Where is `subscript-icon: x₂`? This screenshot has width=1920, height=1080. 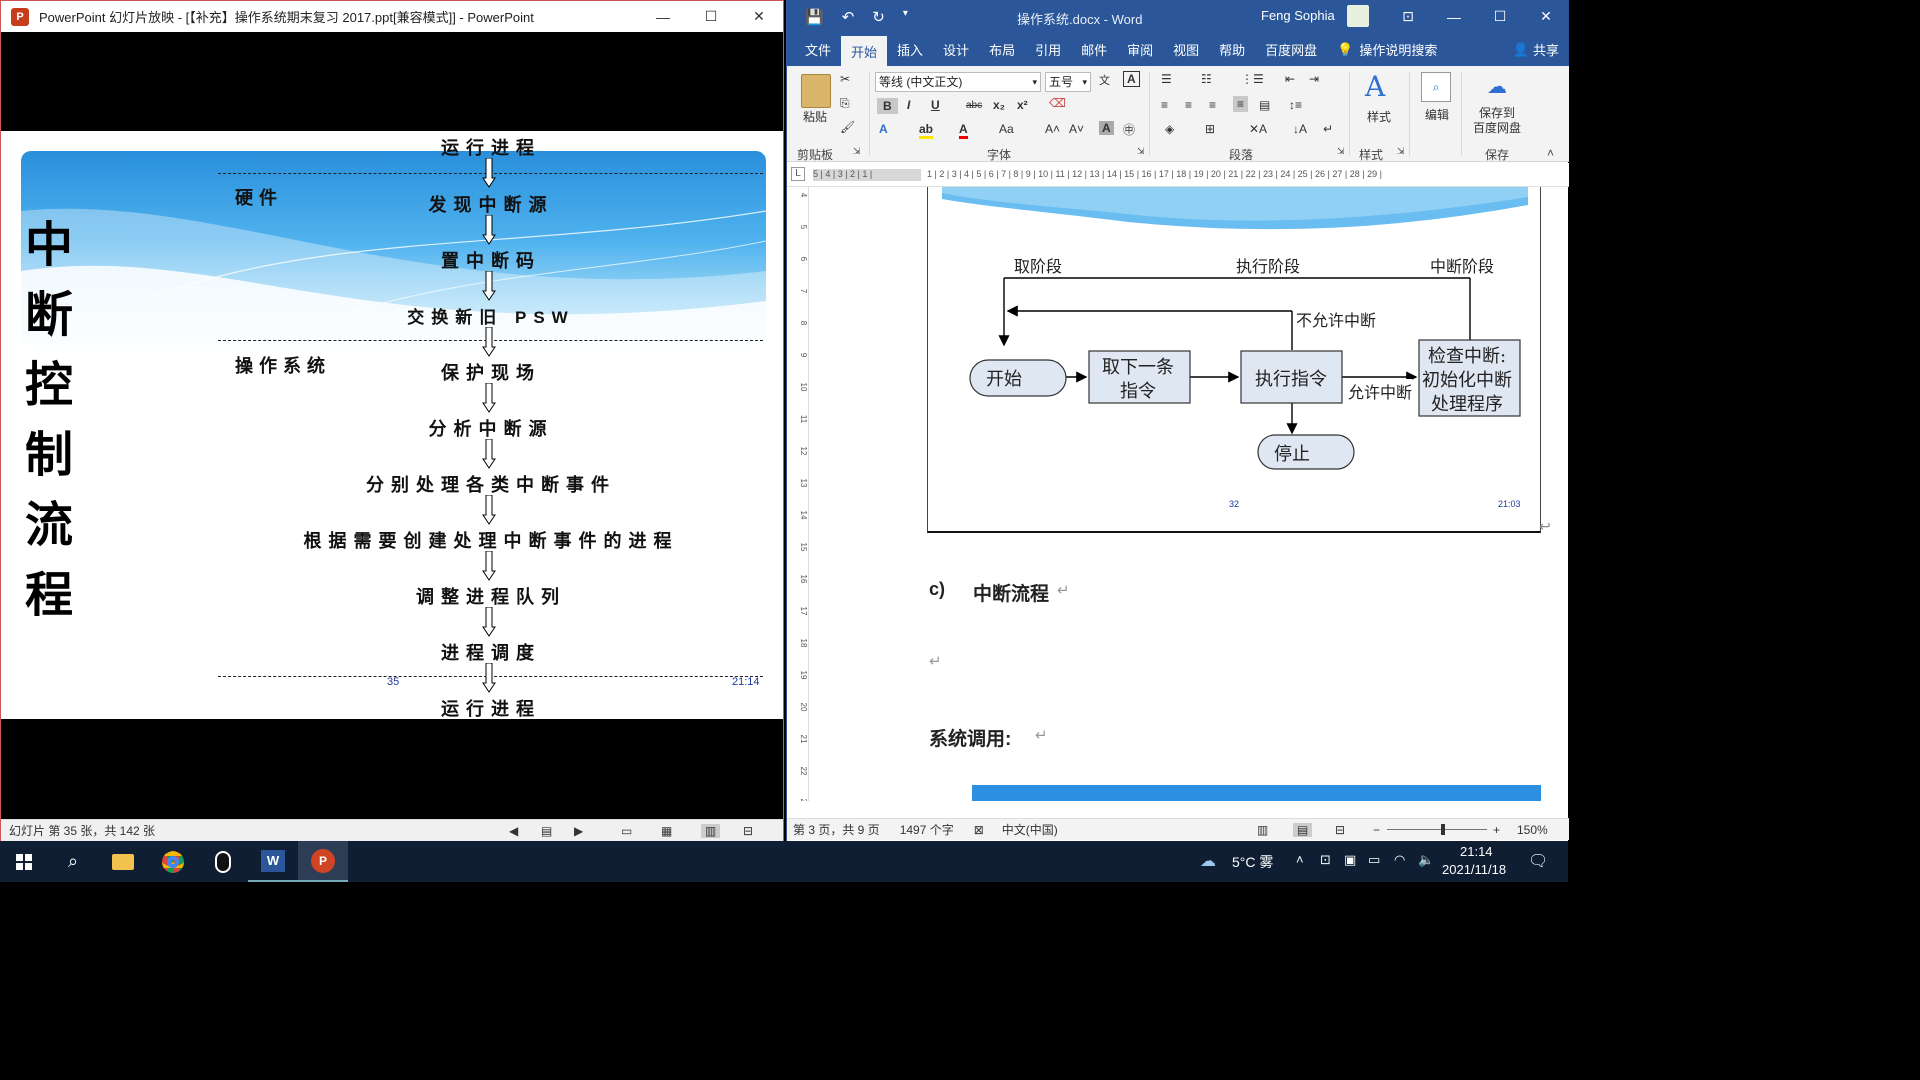 subscript-icon: x₂ is located at coordinates (999, 105).